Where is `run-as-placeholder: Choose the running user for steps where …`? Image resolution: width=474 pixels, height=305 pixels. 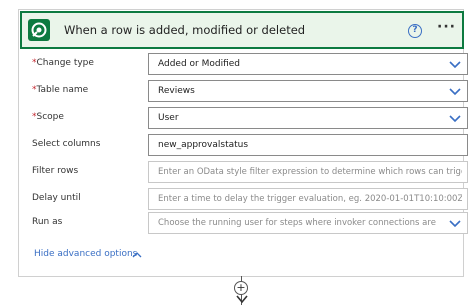
run-as-placeholder: Choose the running user for steps where … is located at coordinates (298, 223).